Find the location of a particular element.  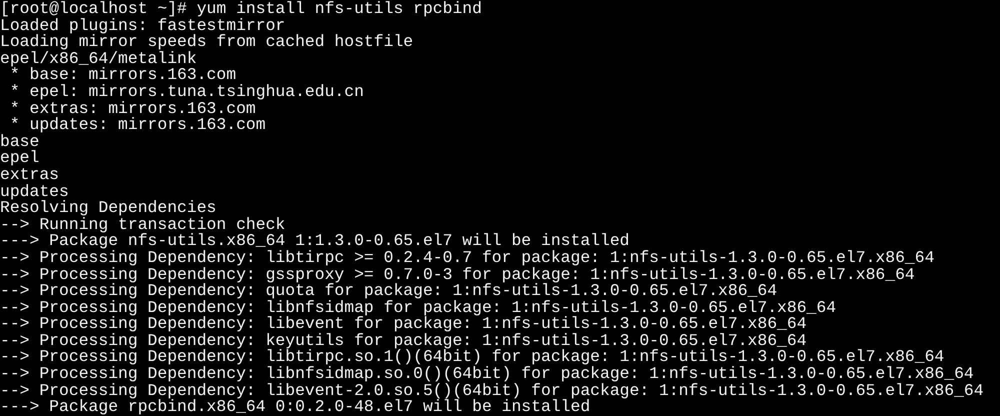

terminal-line: extras is located at coordinates (30, 175).